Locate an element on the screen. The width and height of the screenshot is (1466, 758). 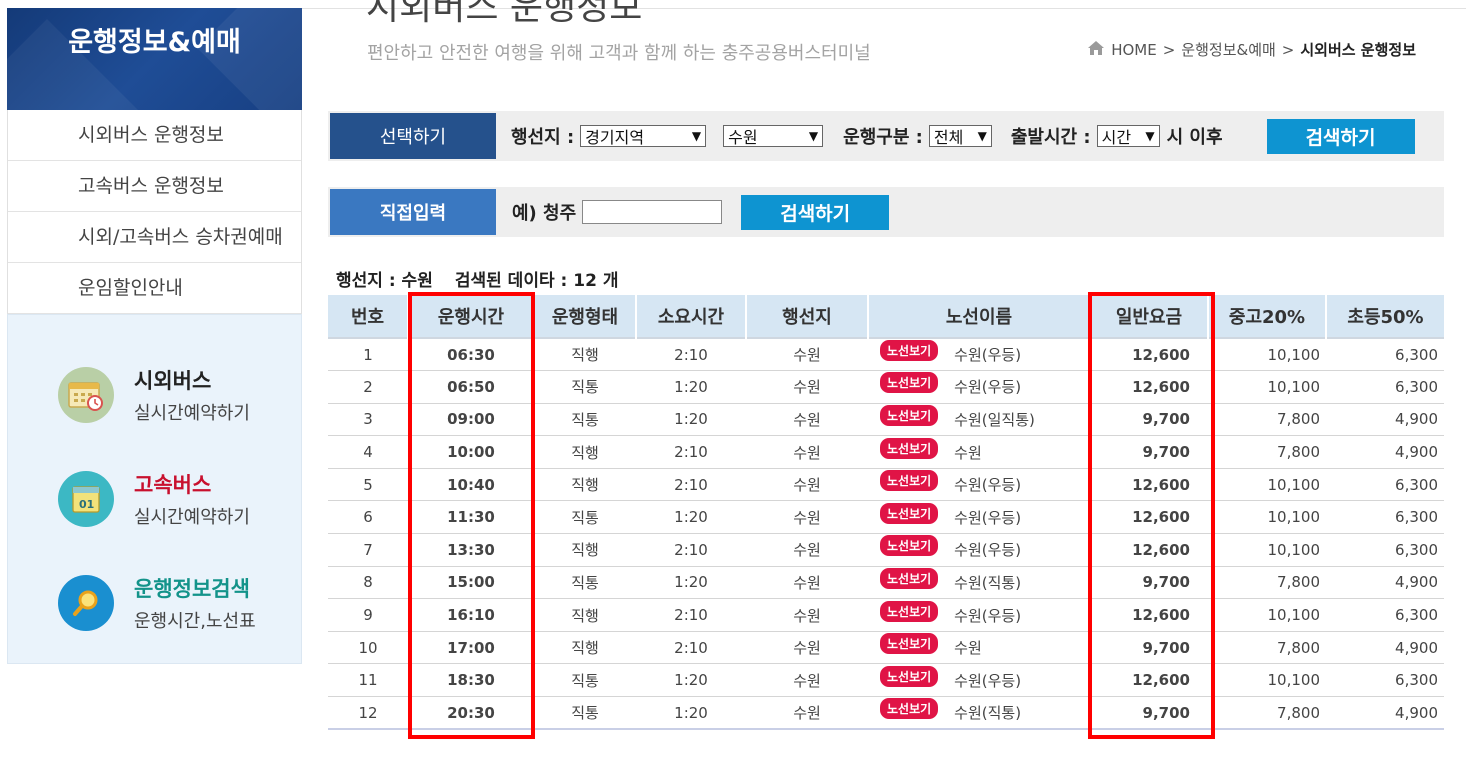
result-destination: 행선지 : 수원 is located at coordinates (384, 281).